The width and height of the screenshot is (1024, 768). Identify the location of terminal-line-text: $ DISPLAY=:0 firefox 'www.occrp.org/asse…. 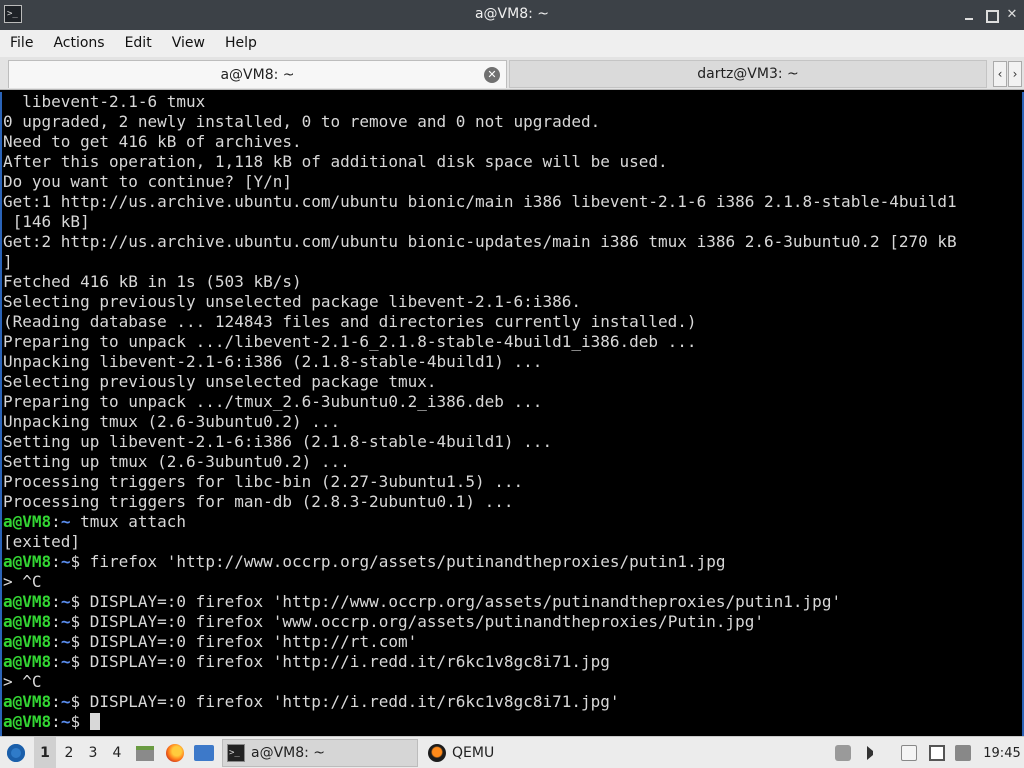
(417, 621).